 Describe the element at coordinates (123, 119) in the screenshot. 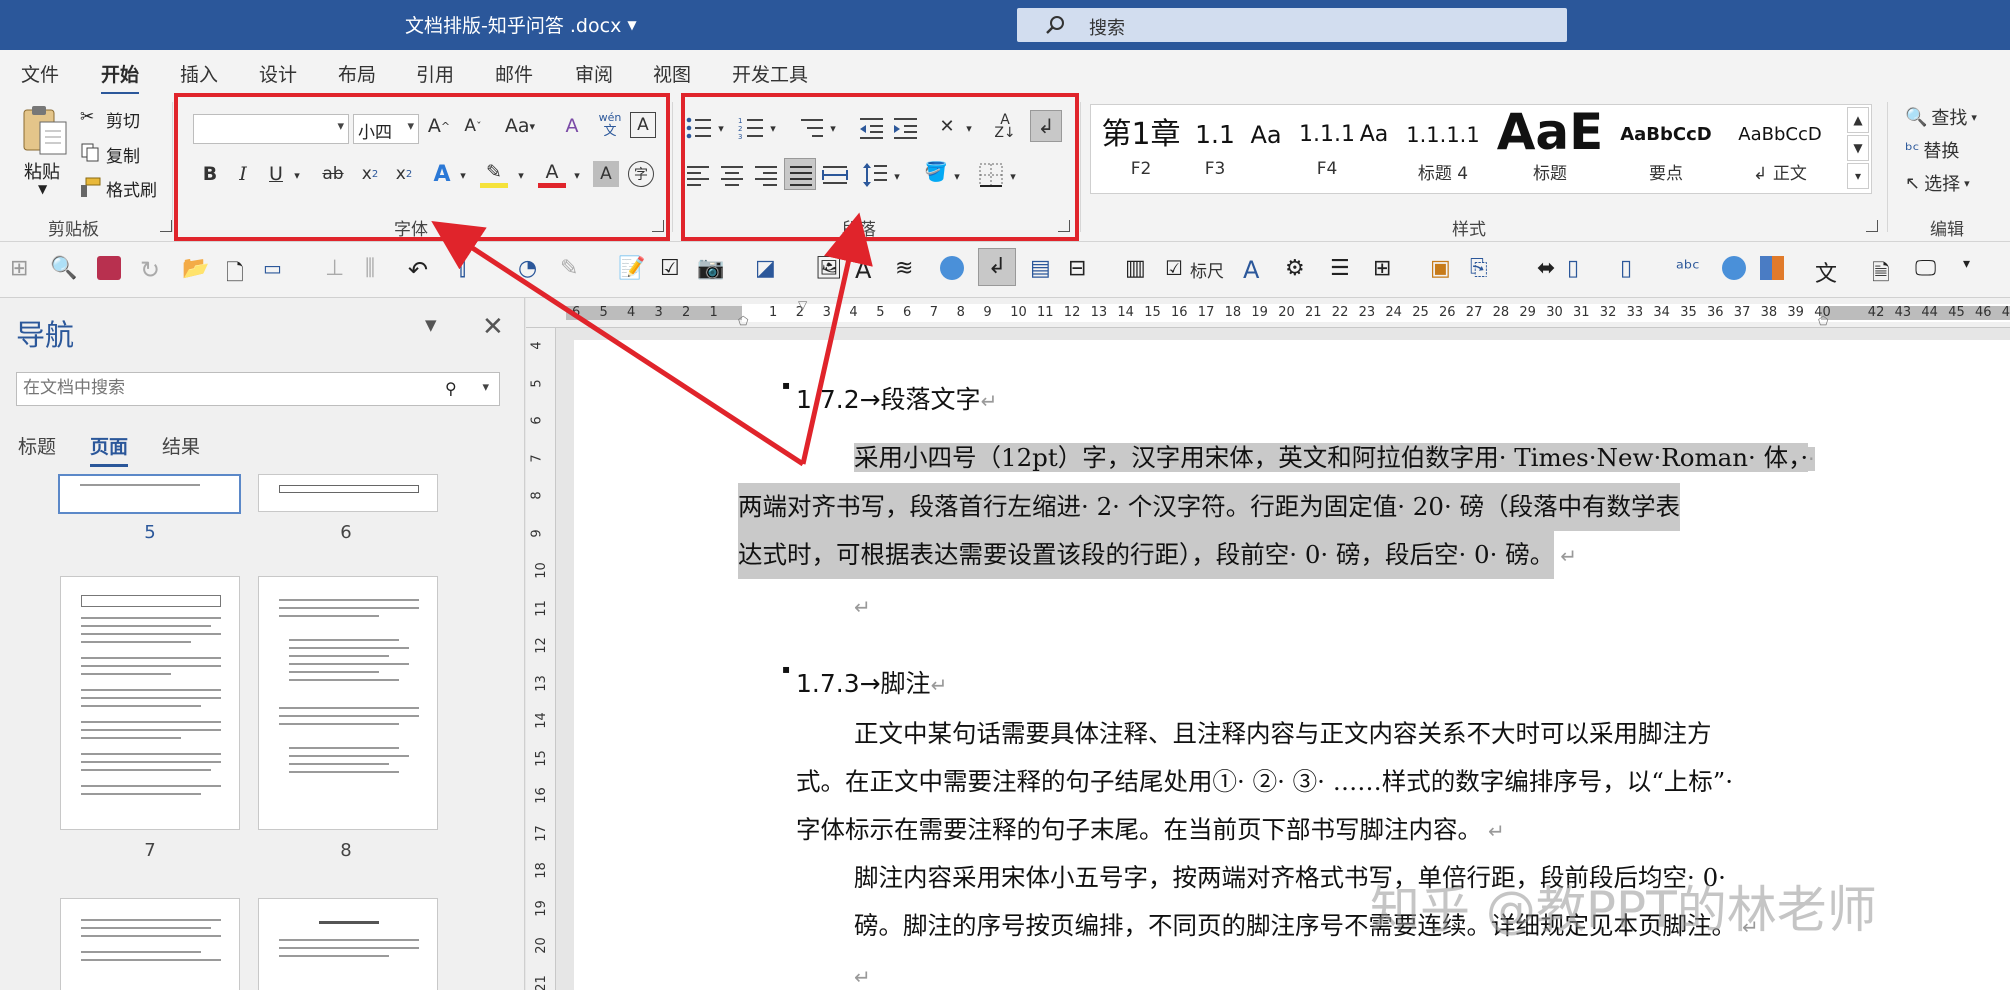

I see `cut-button: 剪切` at that location.